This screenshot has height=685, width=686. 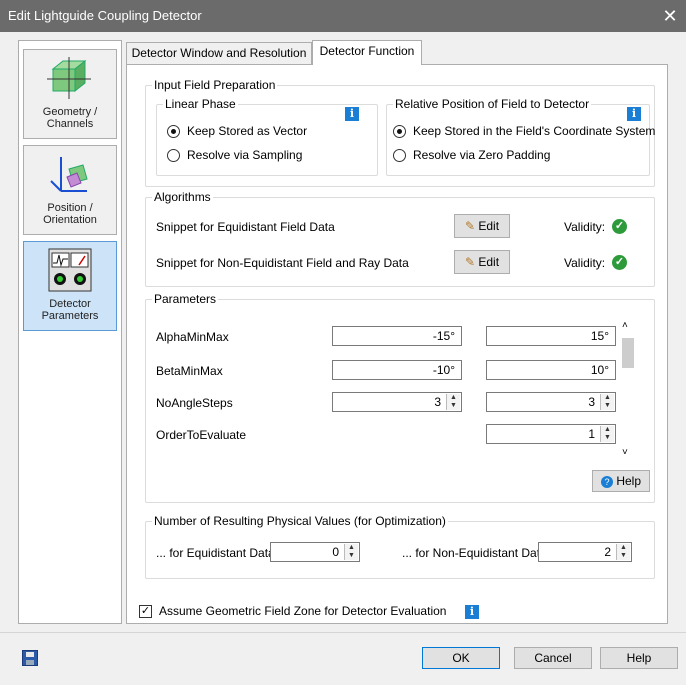 What do you see at coordinates (551, 370) in the screenshot?
I see `param-max-field: 10°` at bounding box center [551, 370].